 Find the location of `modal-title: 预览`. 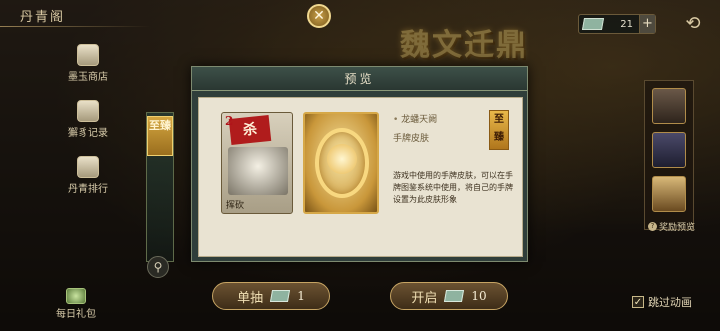

modal-title: 预览 is located at coordinates (359, 79).